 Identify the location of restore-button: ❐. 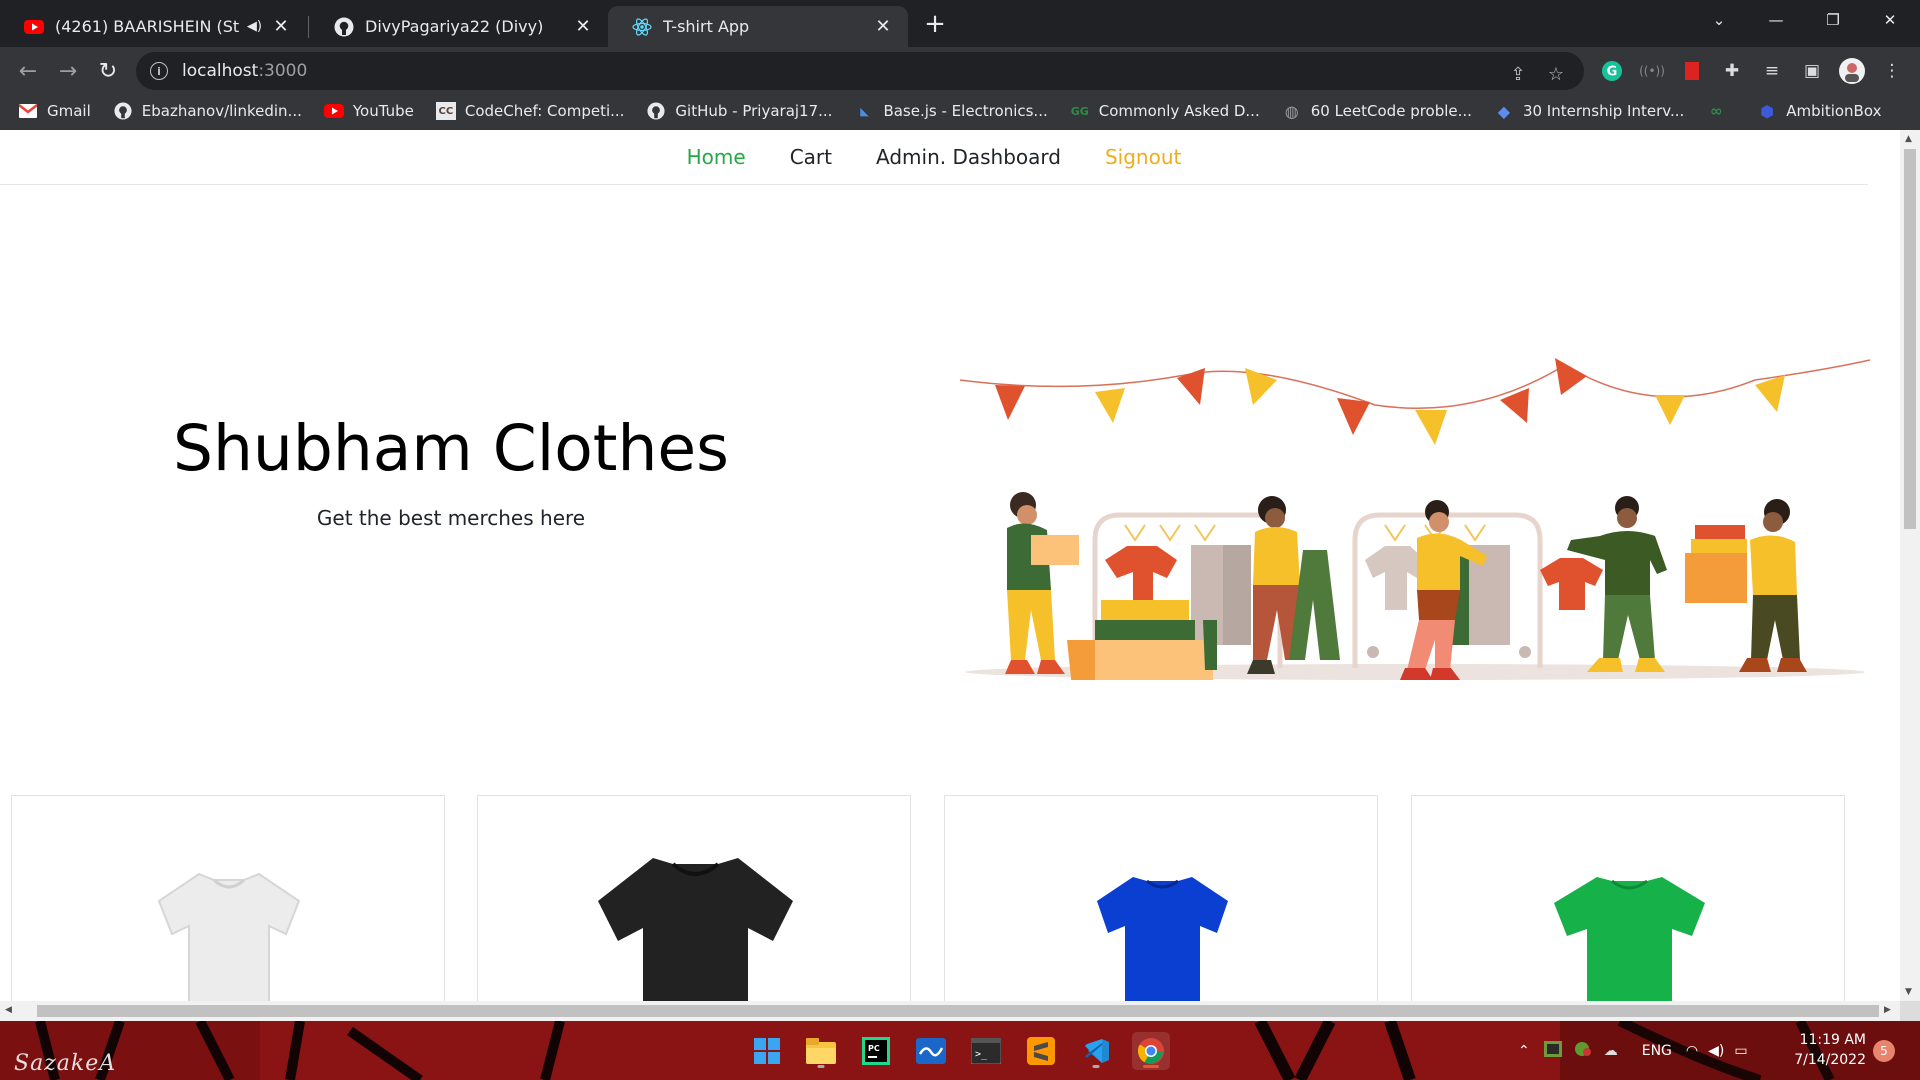
(1833, 20).